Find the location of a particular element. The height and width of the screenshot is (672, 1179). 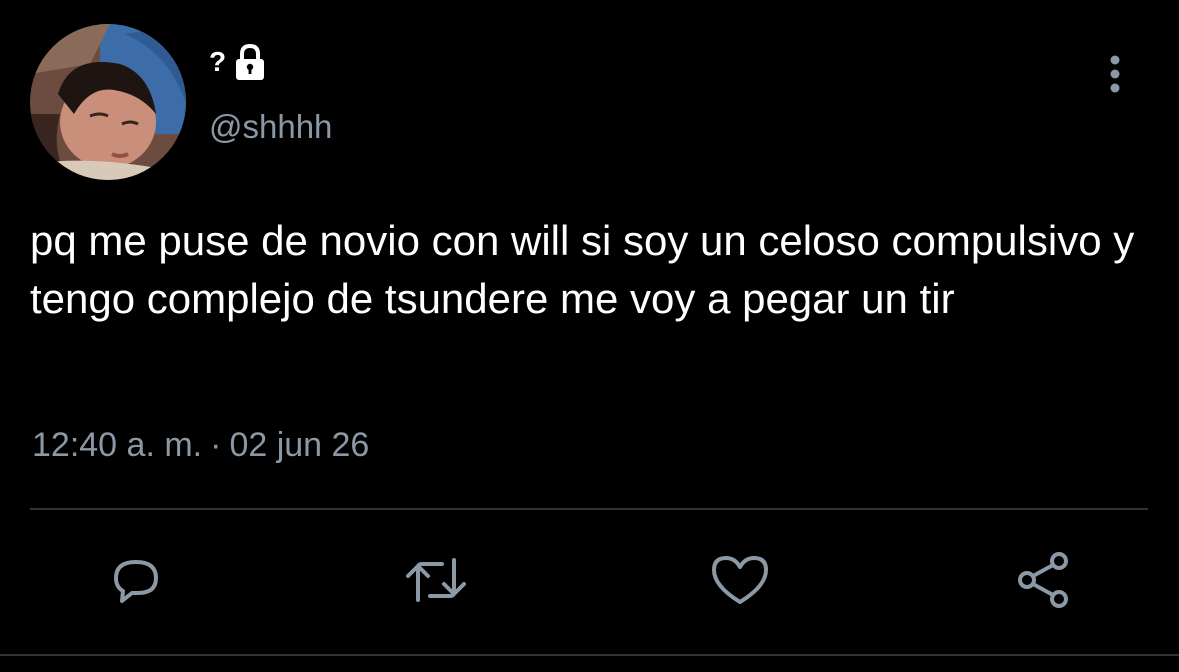

heart-icon is located at coordinates (740, 580).